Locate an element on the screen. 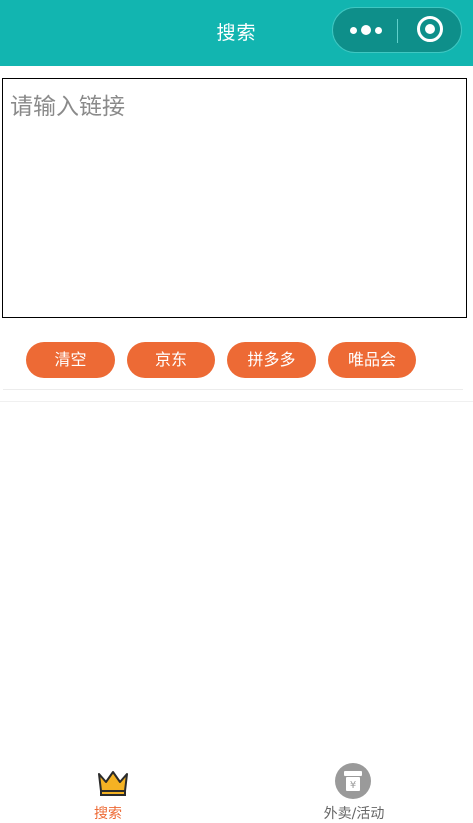  action-buttons: 清空 京东 拼多多 唯品会 is located at coordinates (236, 360).